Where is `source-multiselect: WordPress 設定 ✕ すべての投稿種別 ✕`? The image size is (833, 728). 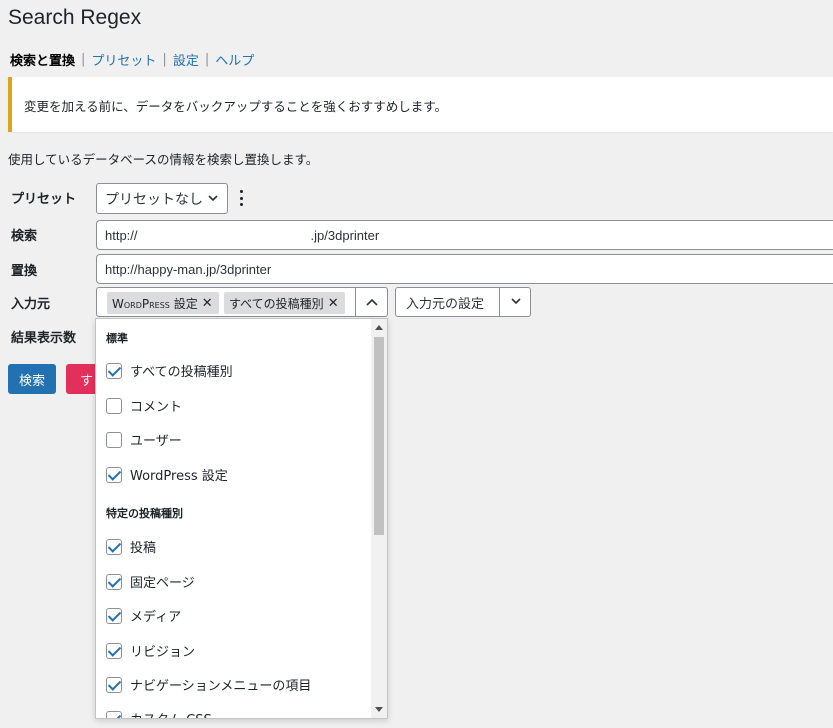
source-multiselect: WordPress 設定 ✕ すべての投稿種別 ✕ is located at coordinates (242, 302).